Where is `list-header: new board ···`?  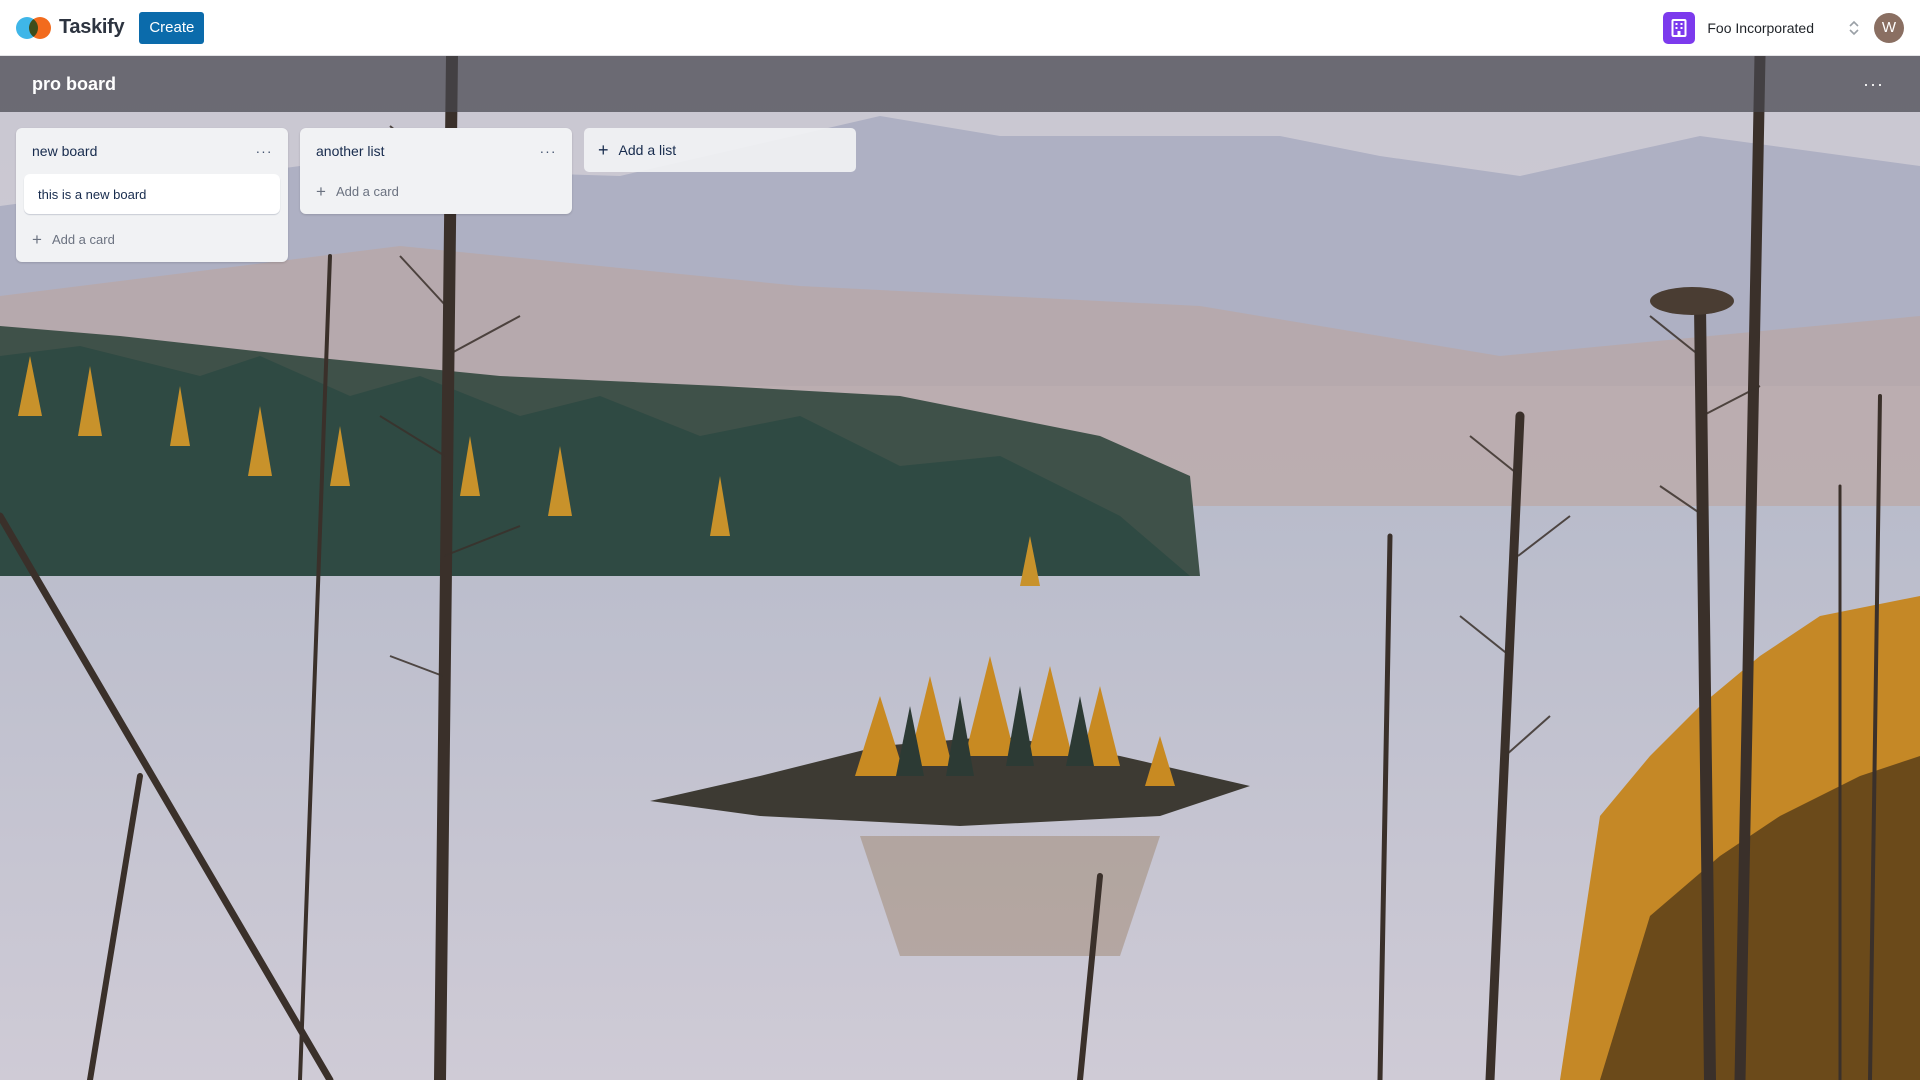
list-header: new board ··· is located at coordinates (152, 151).